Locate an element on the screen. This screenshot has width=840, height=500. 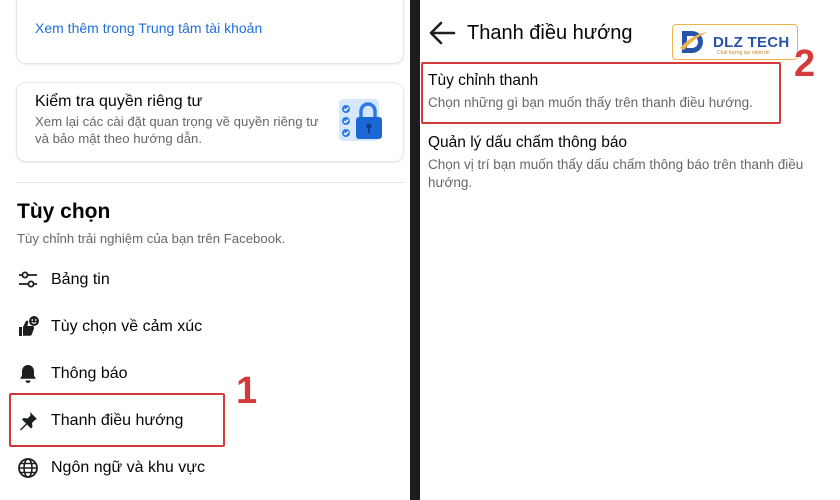
bell-icon is located at coordinates (28, 374).